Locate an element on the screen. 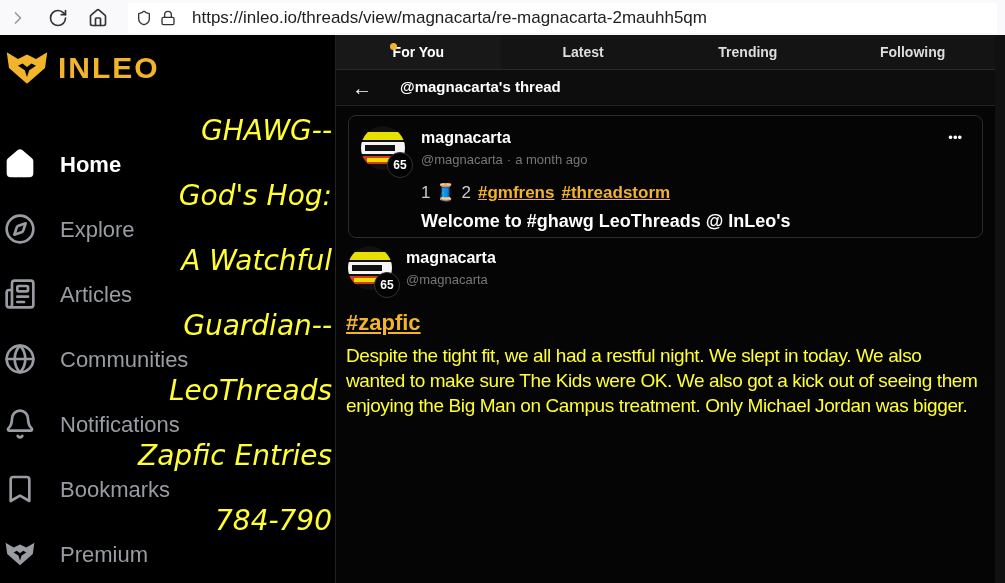 This screenshot has height=583, width=1005. compass-icon is located at coordinates (20, 229).